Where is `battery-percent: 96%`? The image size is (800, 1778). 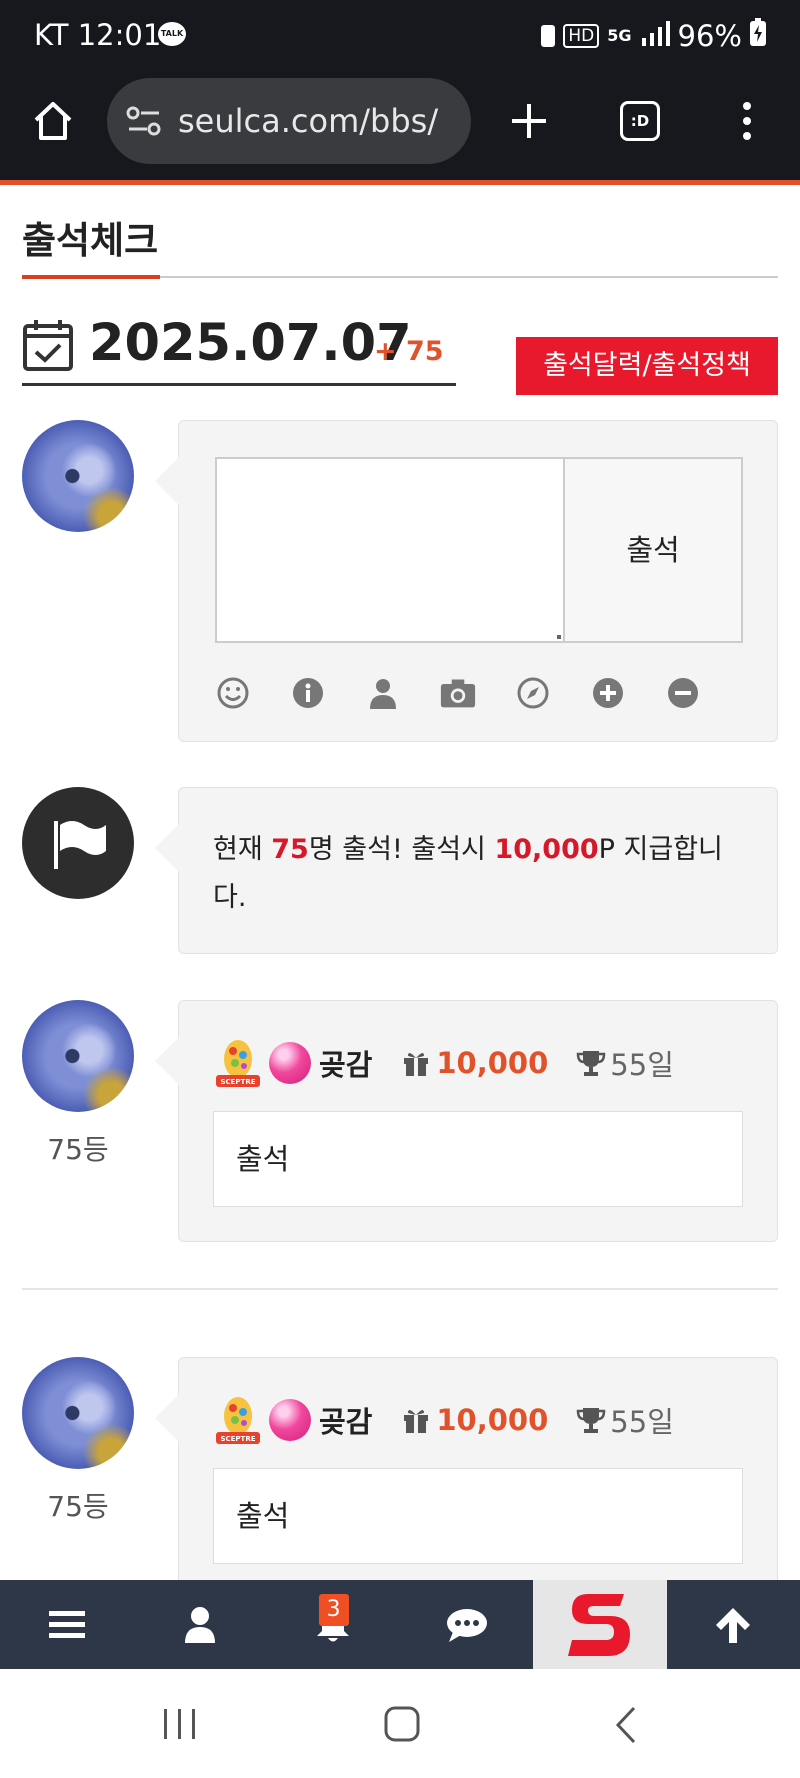 battery-percent: 96% is located at coordinates (709, 35).